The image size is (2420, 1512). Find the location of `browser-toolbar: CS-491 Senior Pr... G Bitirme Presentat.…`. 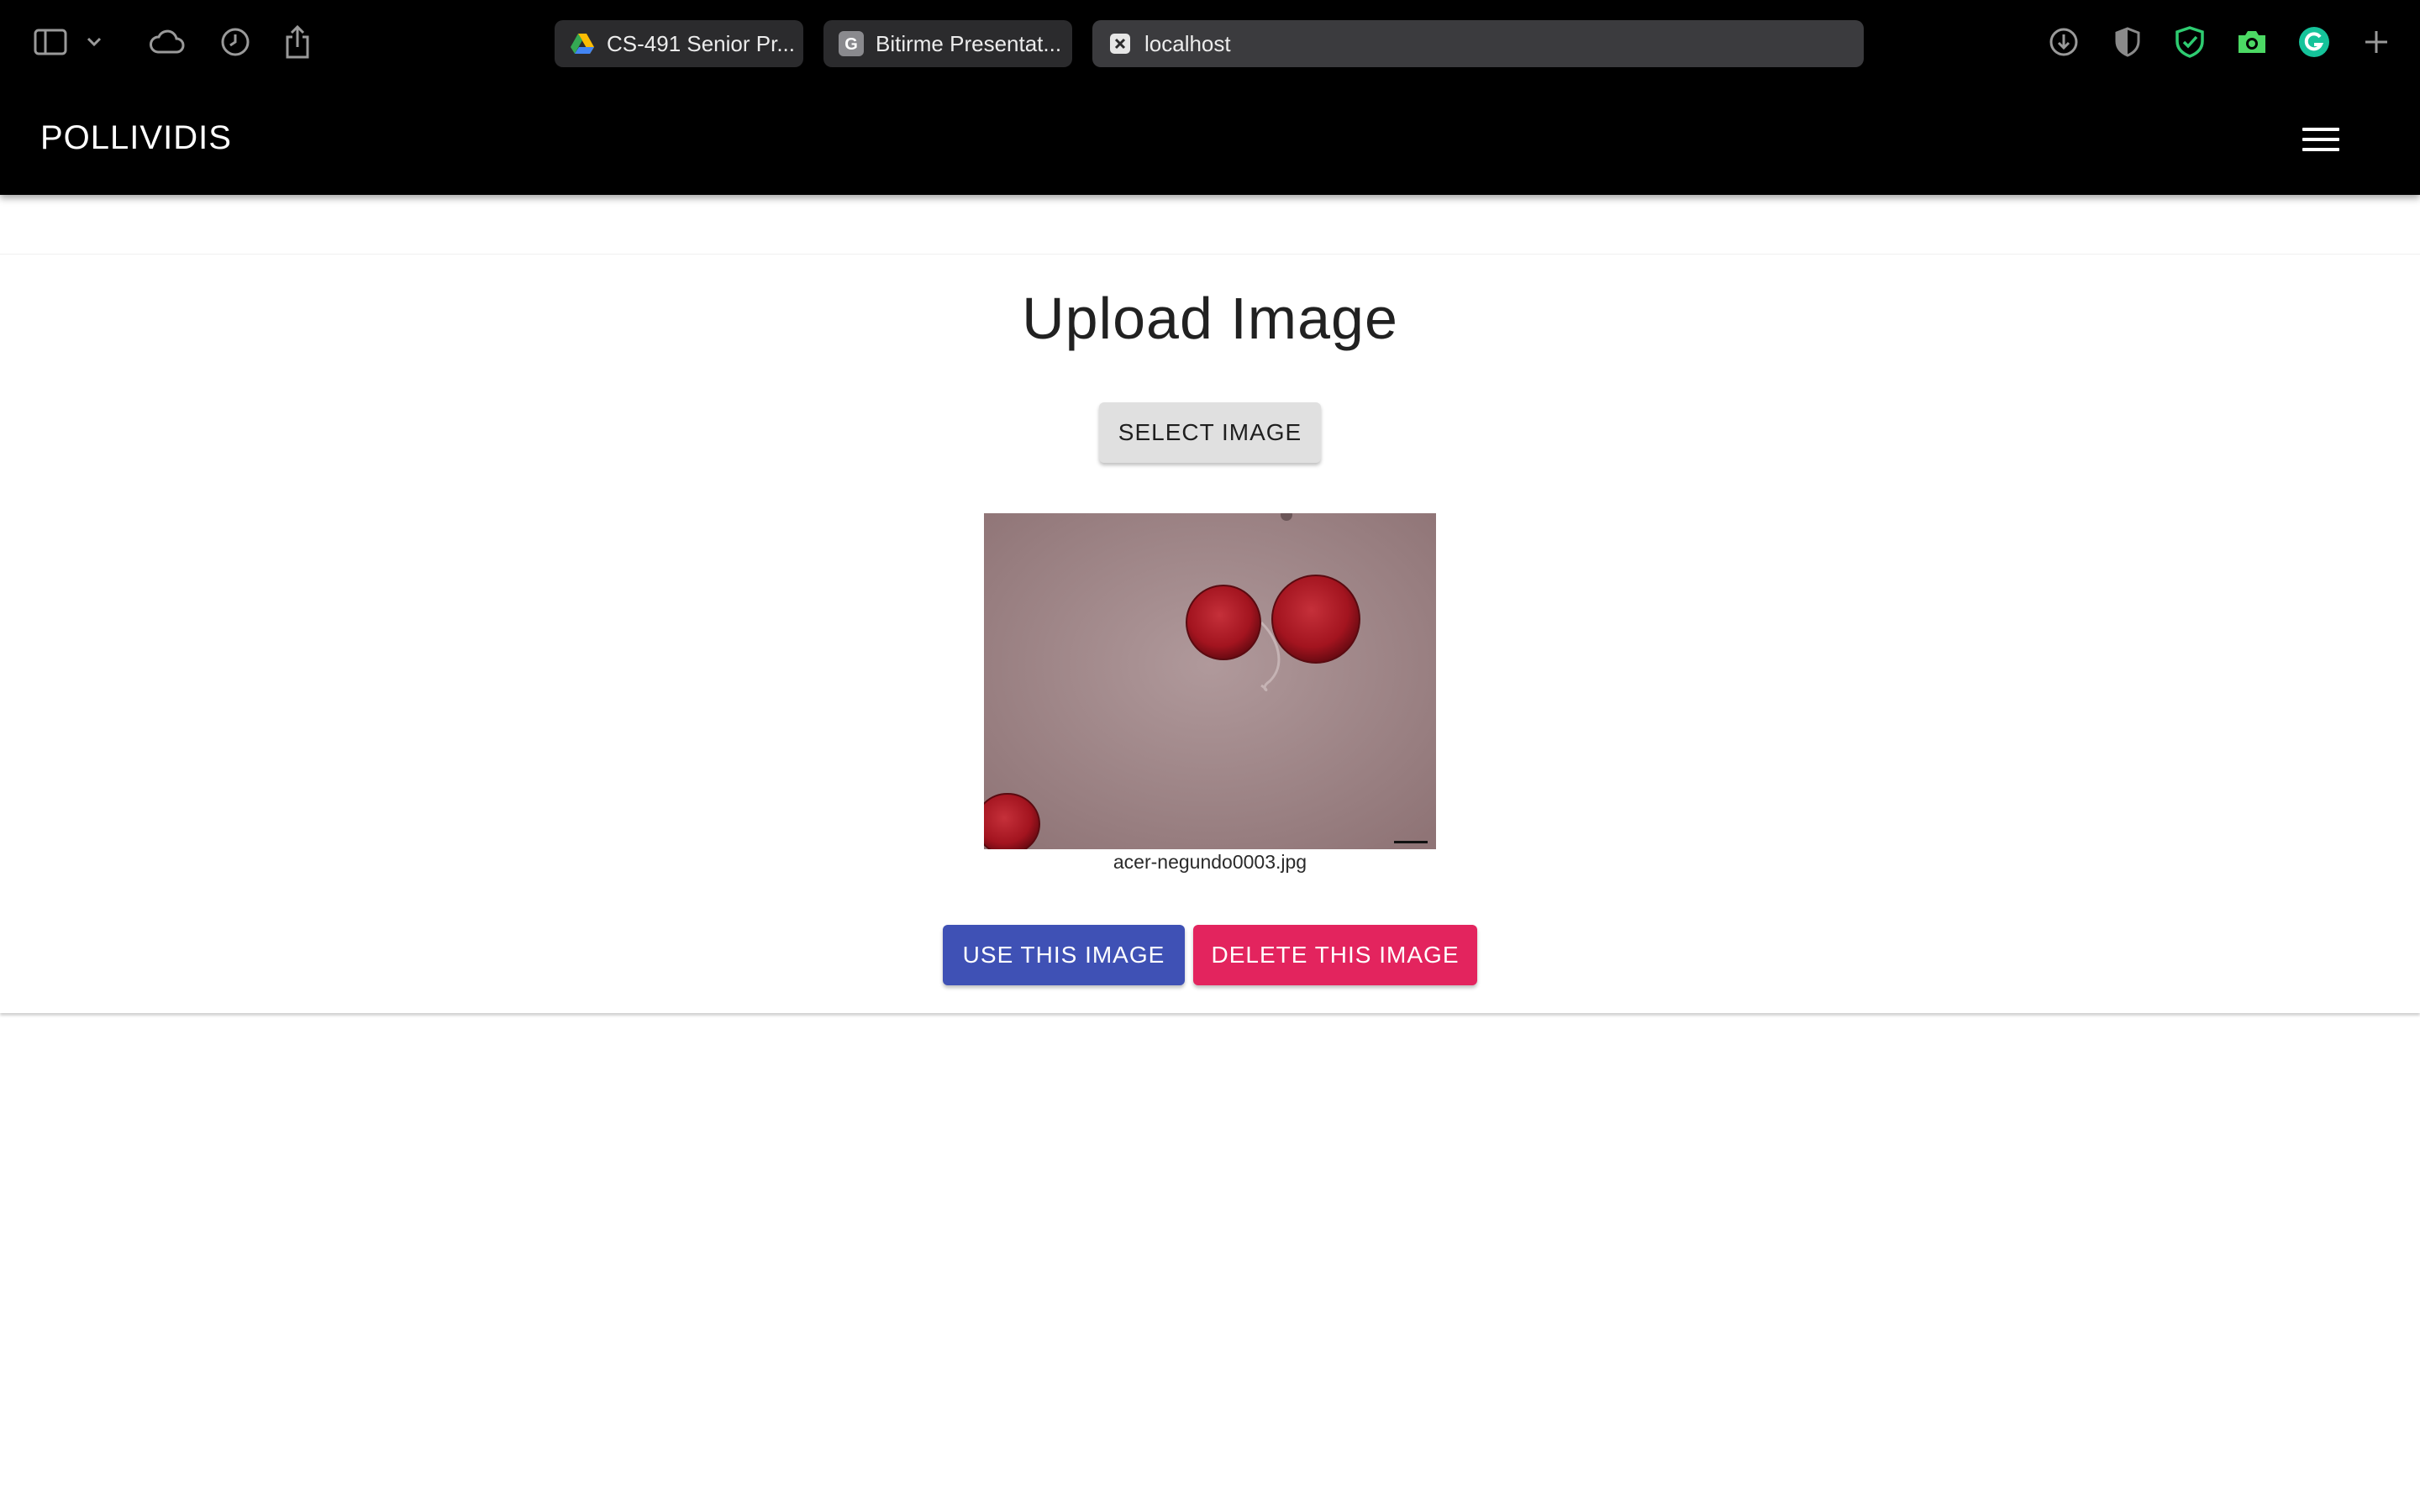

browser-toolbar: CS-491 Senior Pr... G Bitirme Presentat.… is located at coordinates (1210, 42).